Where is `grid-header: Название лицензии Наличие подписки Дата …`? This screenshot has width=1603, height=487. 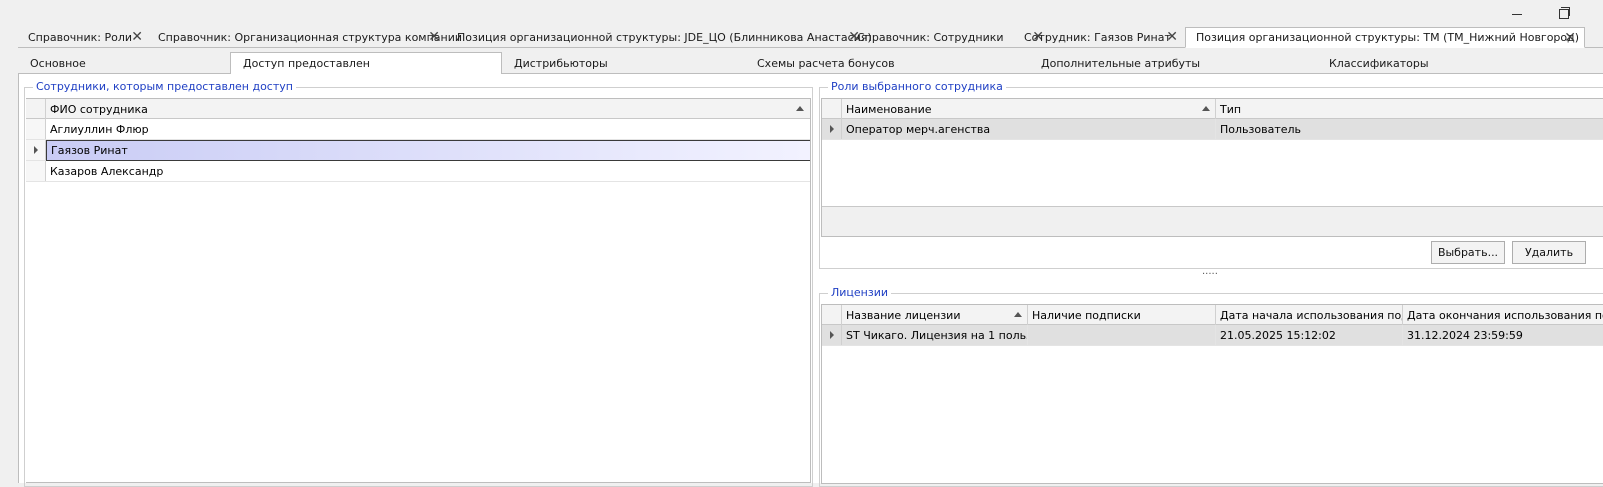
grid-header: Название лицензии Наличие подписки Дата … is located at coordinates (1212, 315).